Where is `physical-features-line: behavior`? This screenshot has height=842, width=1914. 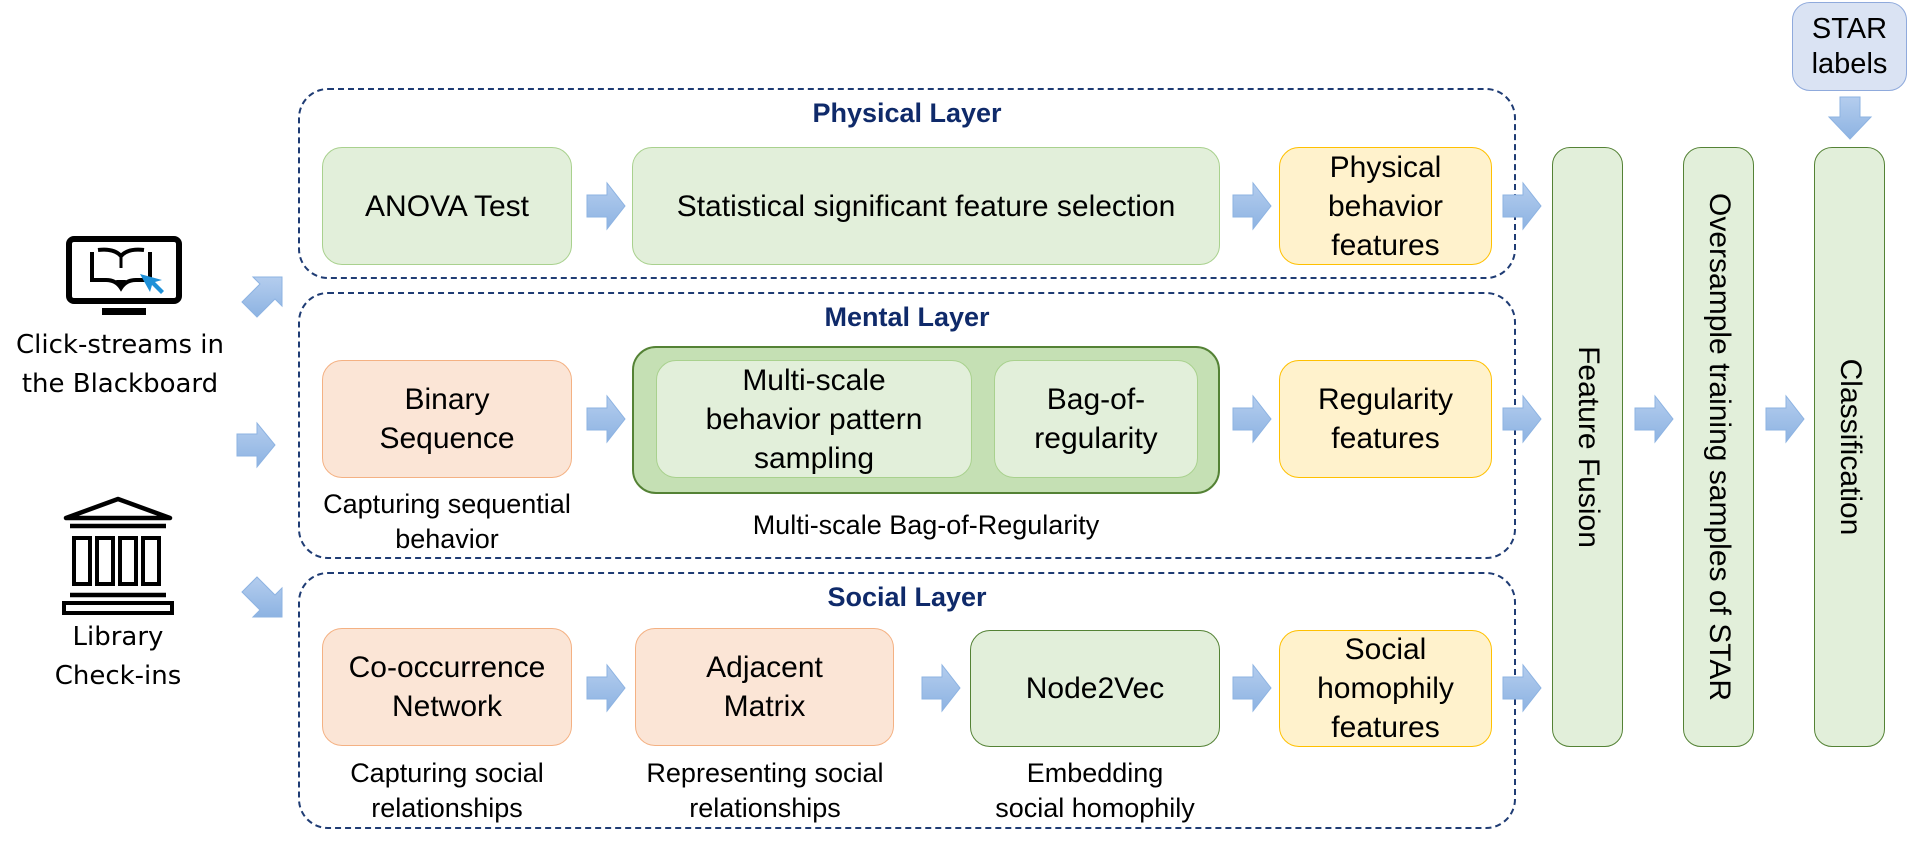 physical-features-line: behavior is located at coordinates (1385, 206).